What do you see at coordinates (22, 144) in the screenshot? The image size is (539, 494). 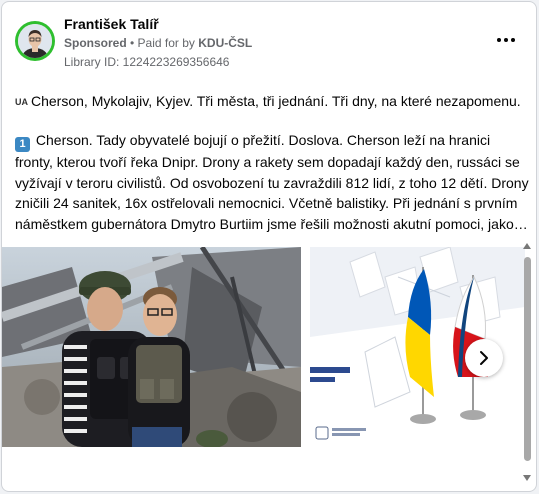 I see `keycap-one-icon: 1` at bounding box center [22, 144].